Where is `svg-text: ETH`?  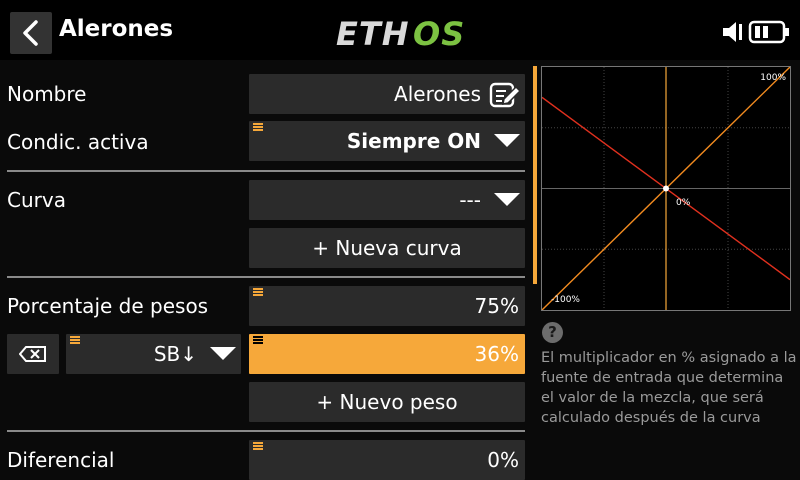 svg-text: ETH is located at coordinates (372, 34).